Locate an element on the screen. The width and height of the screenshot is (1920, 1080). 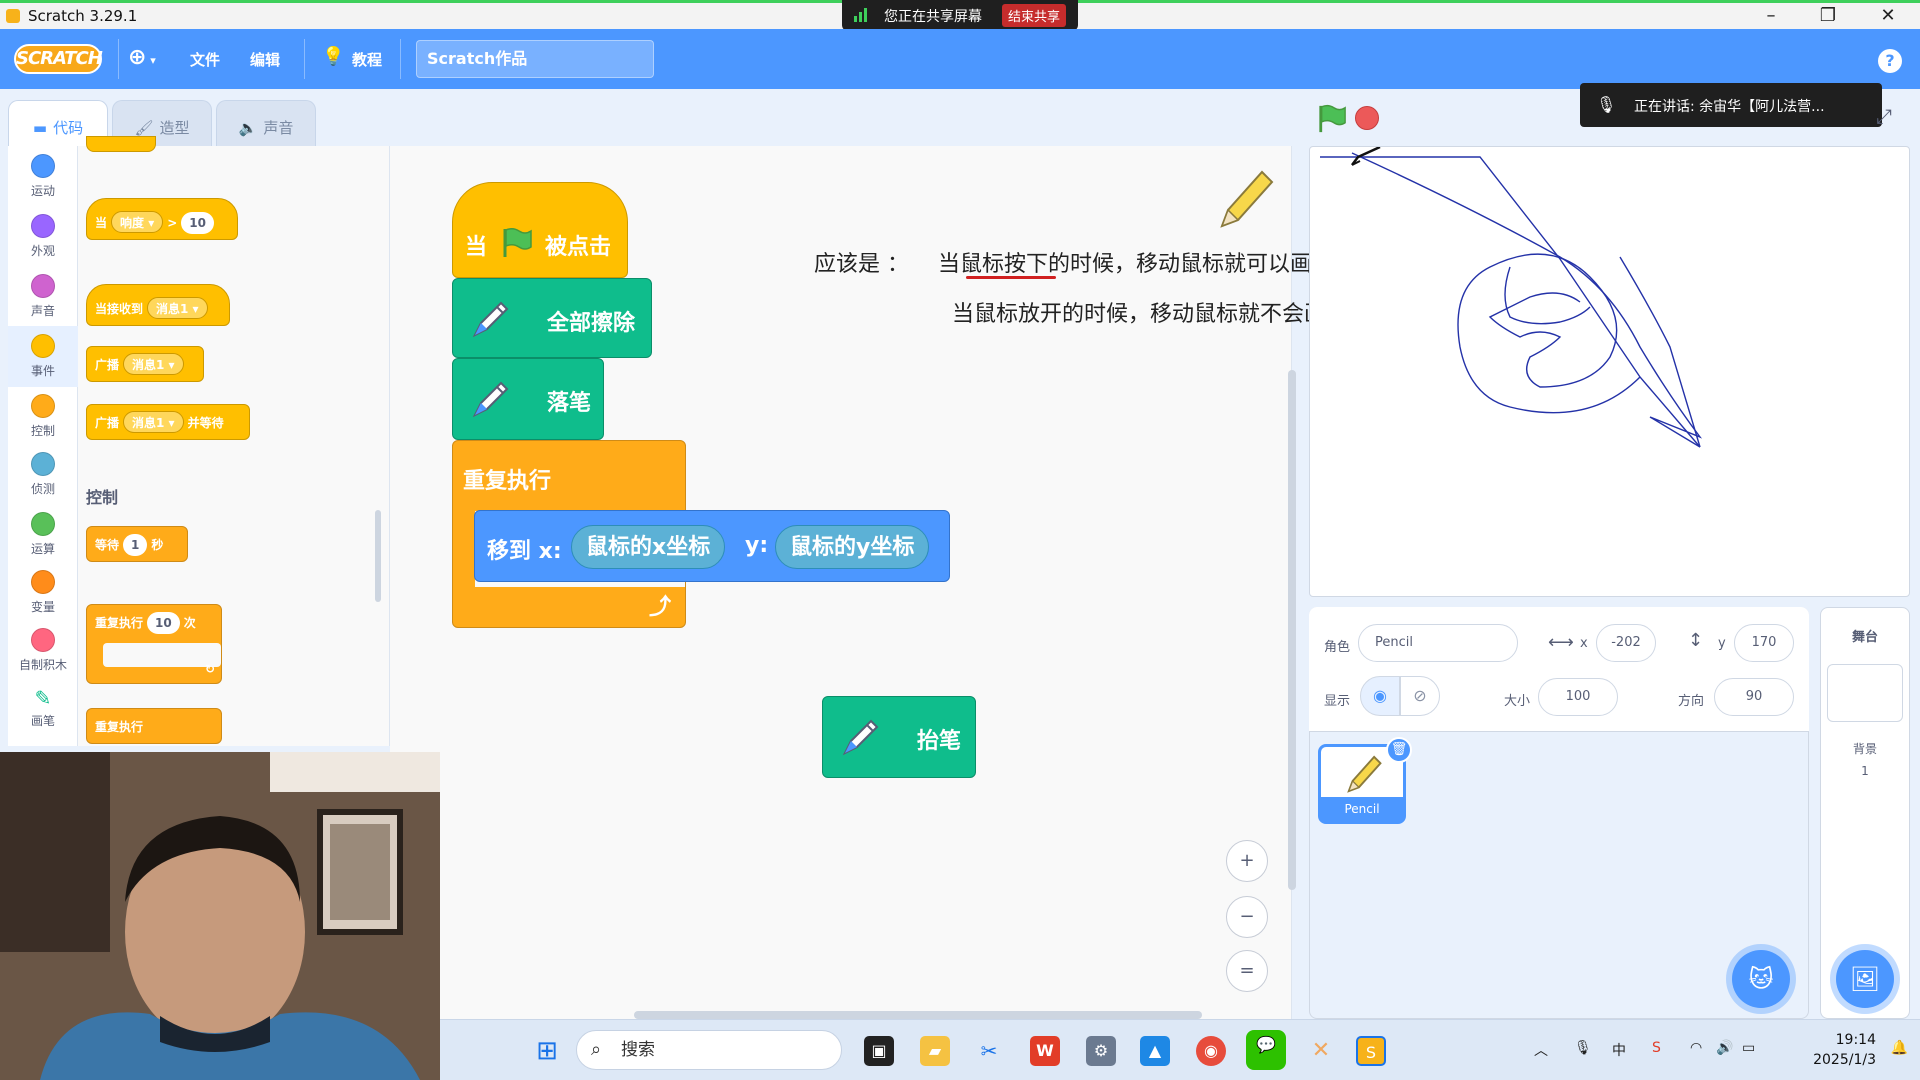
palette-block-broadcast-wait: 广播 消息1 ▾ 并等待 is located at coordinates (168, 422).